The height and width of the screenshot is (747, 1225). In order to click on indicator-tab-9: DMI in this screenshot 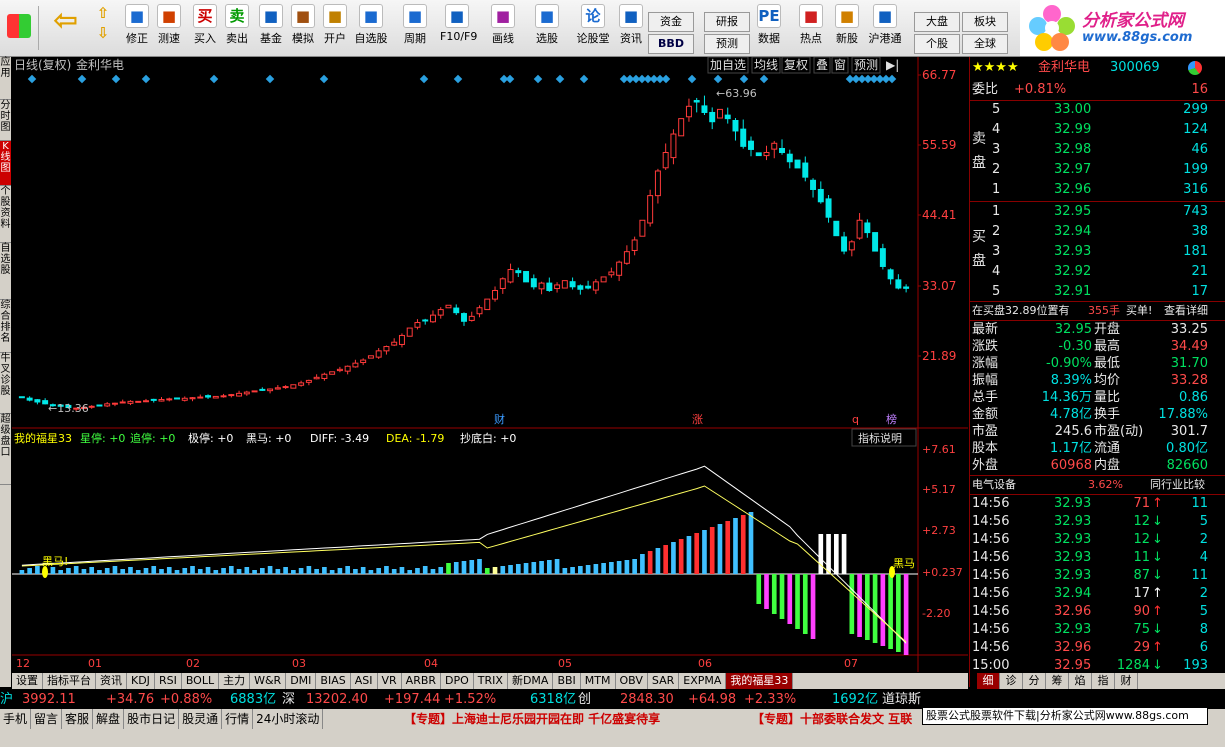, I will do `click(301, 681)`.